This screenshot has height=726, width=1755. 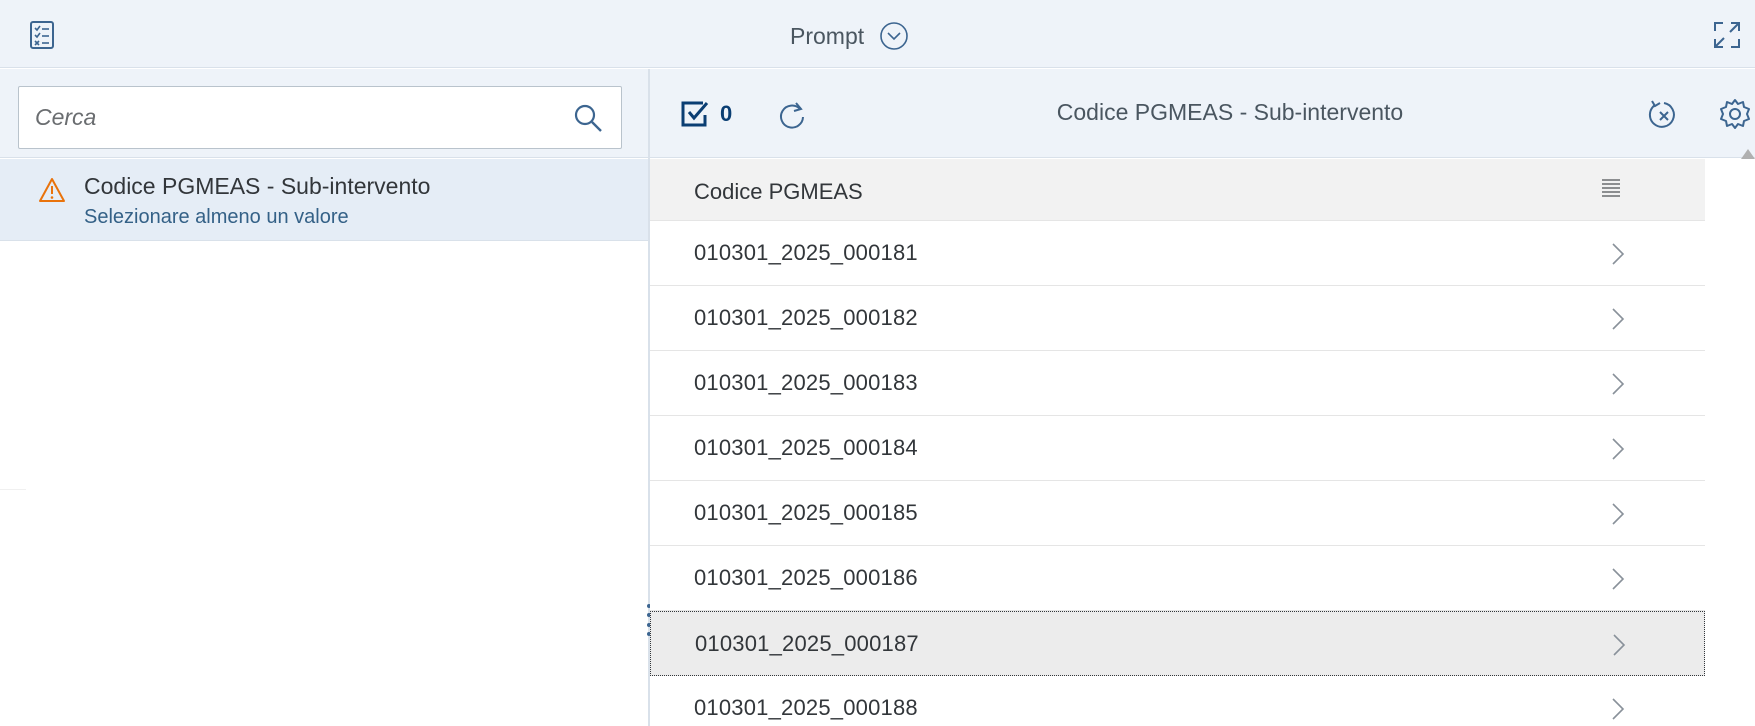 I want to click on prompt-item-hint: Selezionare almeno un valore, so click(x=216, y=217).